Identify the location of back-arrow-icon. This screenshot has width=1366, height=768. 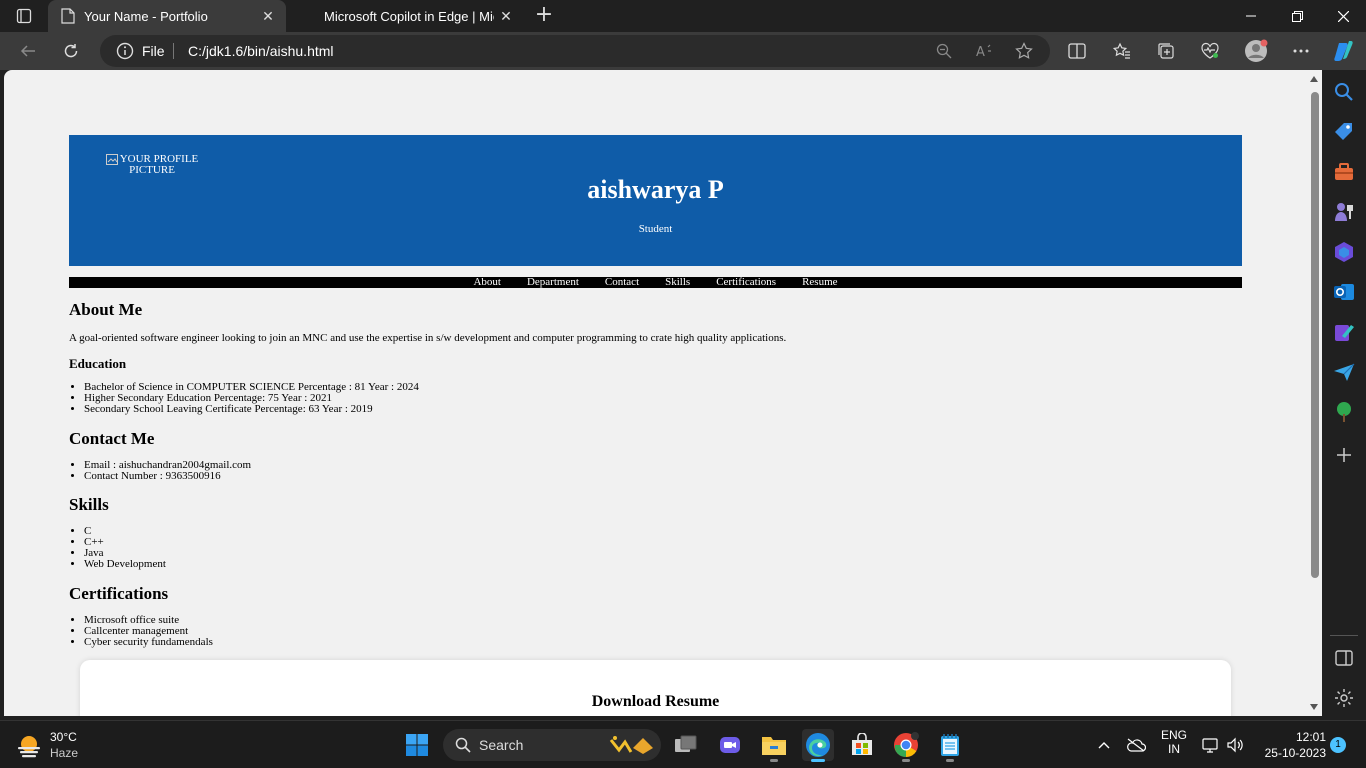
(27, 51).